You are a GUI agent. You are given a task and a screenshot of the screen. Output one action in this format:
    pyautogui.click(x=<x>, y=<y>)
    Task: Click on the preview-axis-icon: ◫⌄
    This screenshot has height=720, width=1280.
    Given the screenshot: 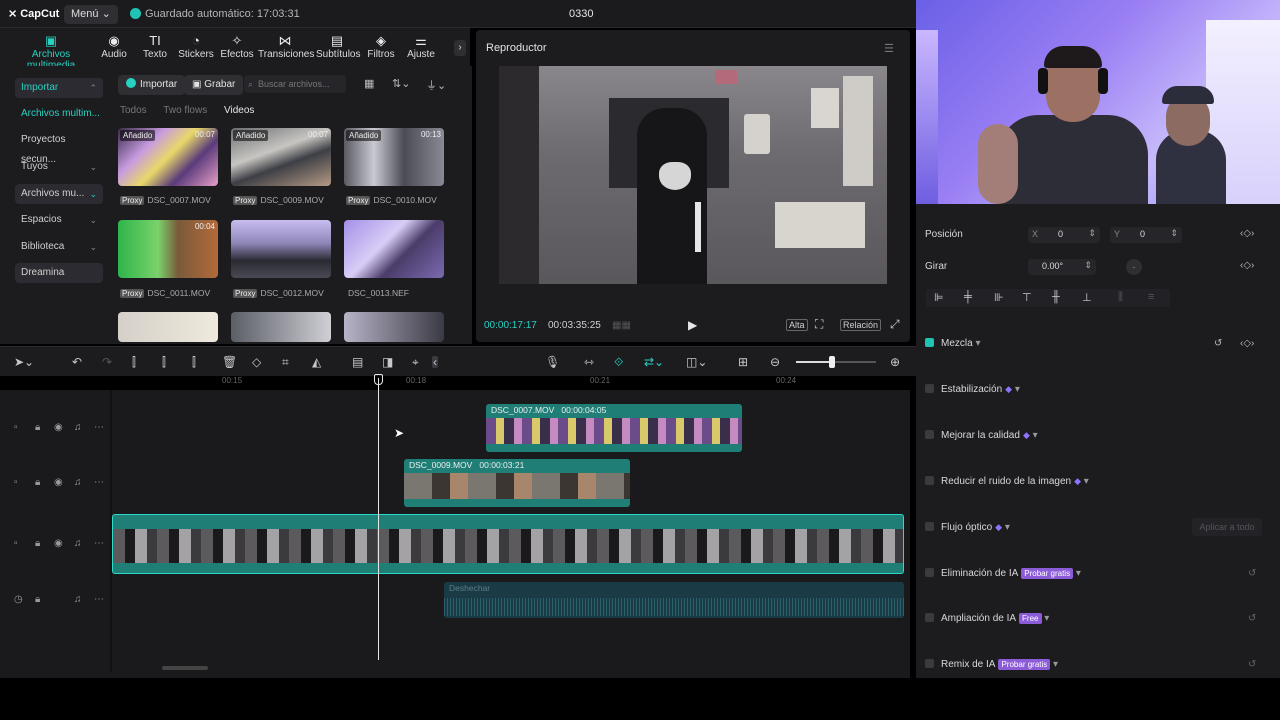 What is the action you would take?
    pyautogui.click(x=696, y=362)
    